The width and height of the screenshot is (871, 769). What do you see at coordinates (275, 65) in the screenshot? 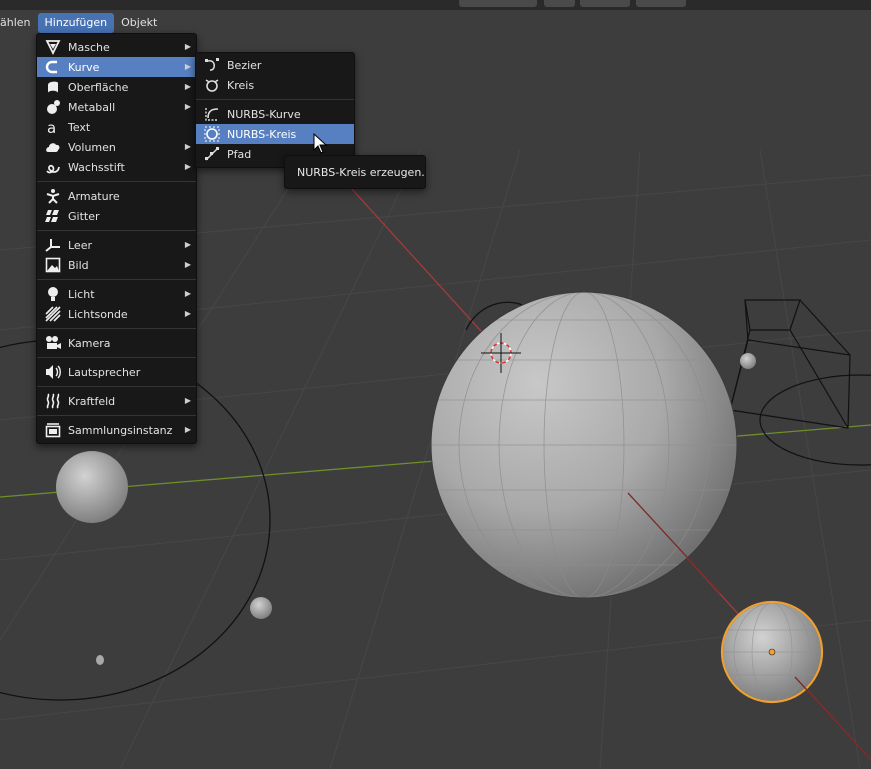
I see `menu-item-bezier: Bezier` at bounding box center [275, 65].